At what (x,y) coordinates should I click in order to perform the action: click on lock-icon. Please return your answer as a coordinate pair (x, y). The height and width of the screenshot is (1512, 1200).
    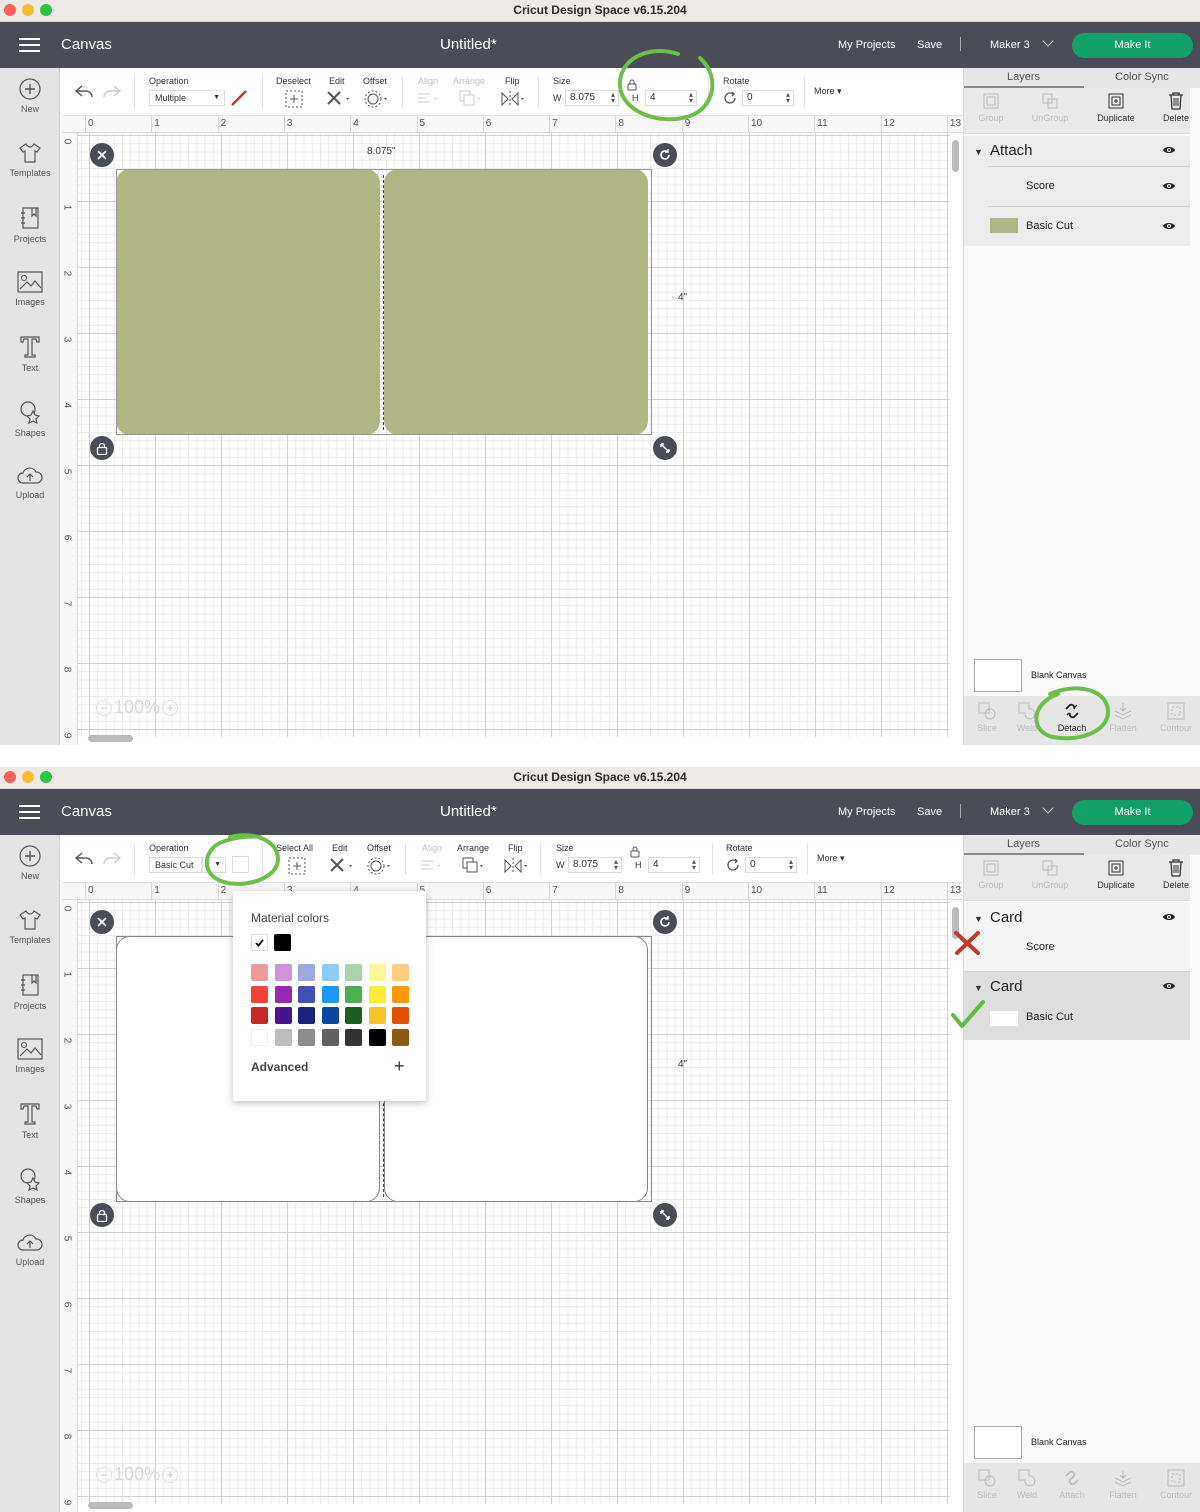
    Looking at the image, I should click on (632, 85).